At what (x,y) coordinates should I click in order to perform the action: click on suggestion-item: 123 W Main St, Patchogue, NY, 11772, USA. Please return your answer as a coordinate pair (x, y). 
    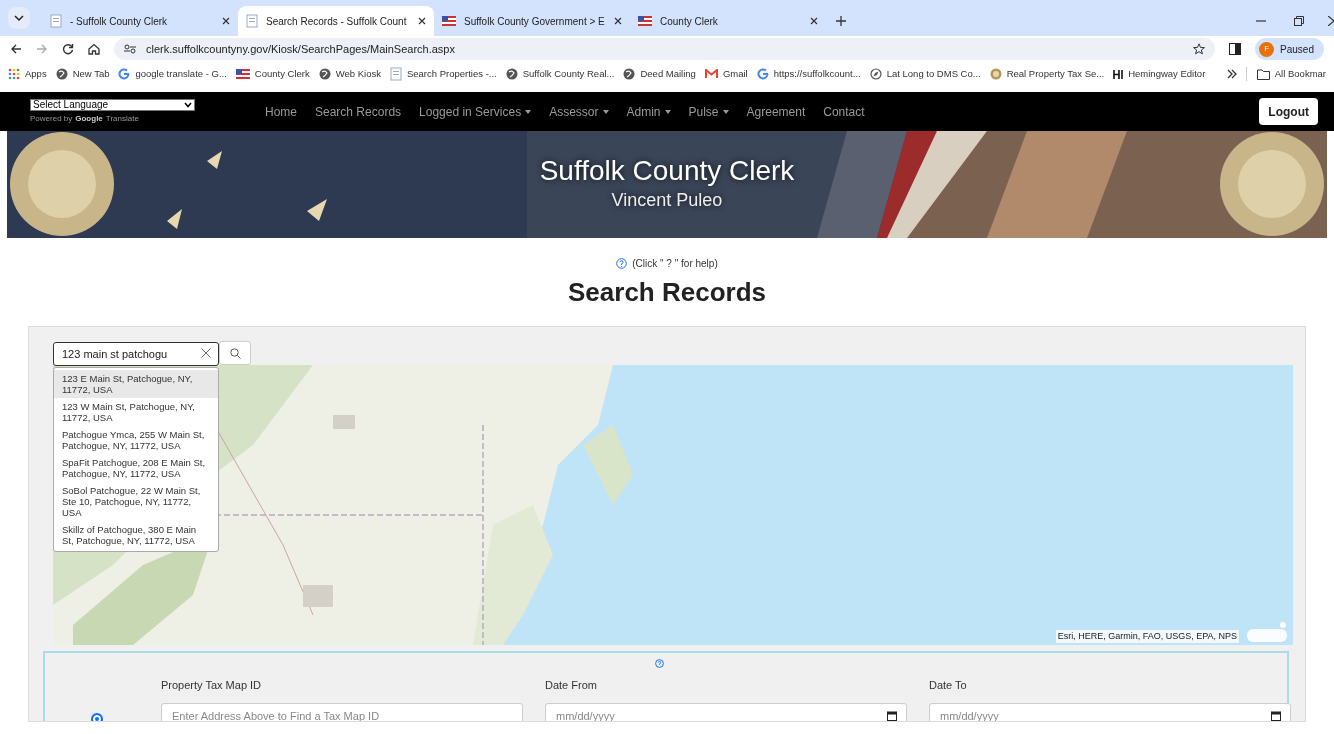
    Looking at the image, I should click on (136, 412).